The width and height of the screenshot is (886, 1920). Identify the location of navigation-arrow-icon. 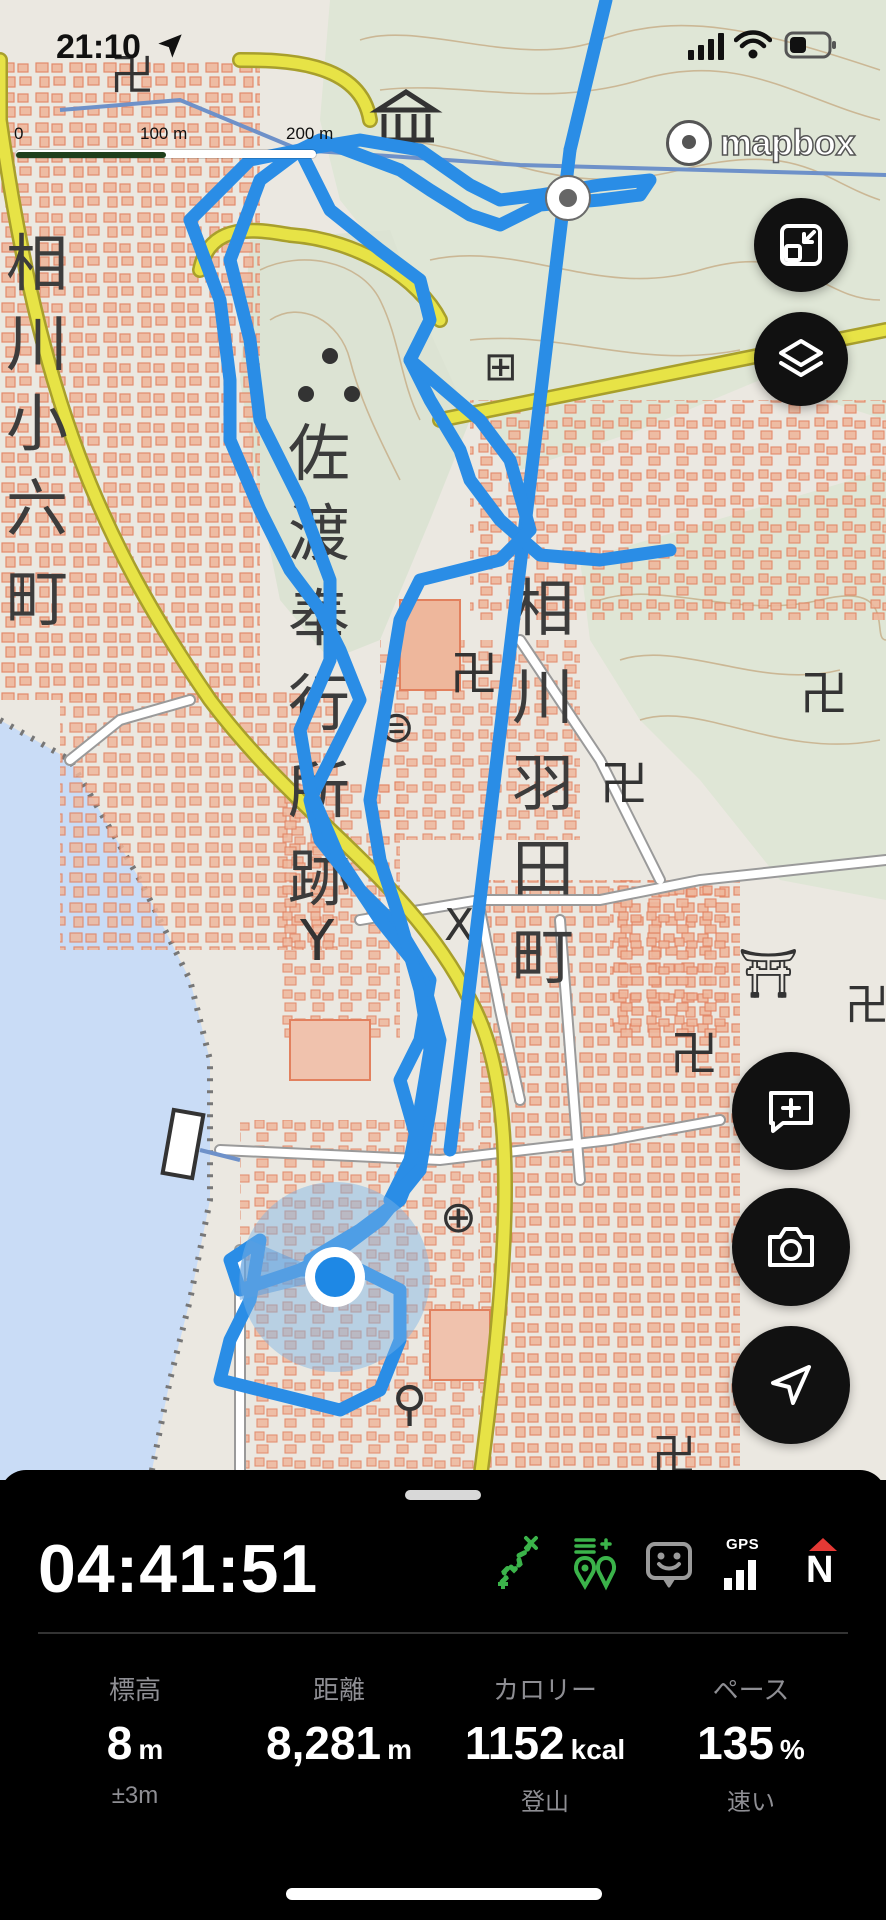
(791, 1385).